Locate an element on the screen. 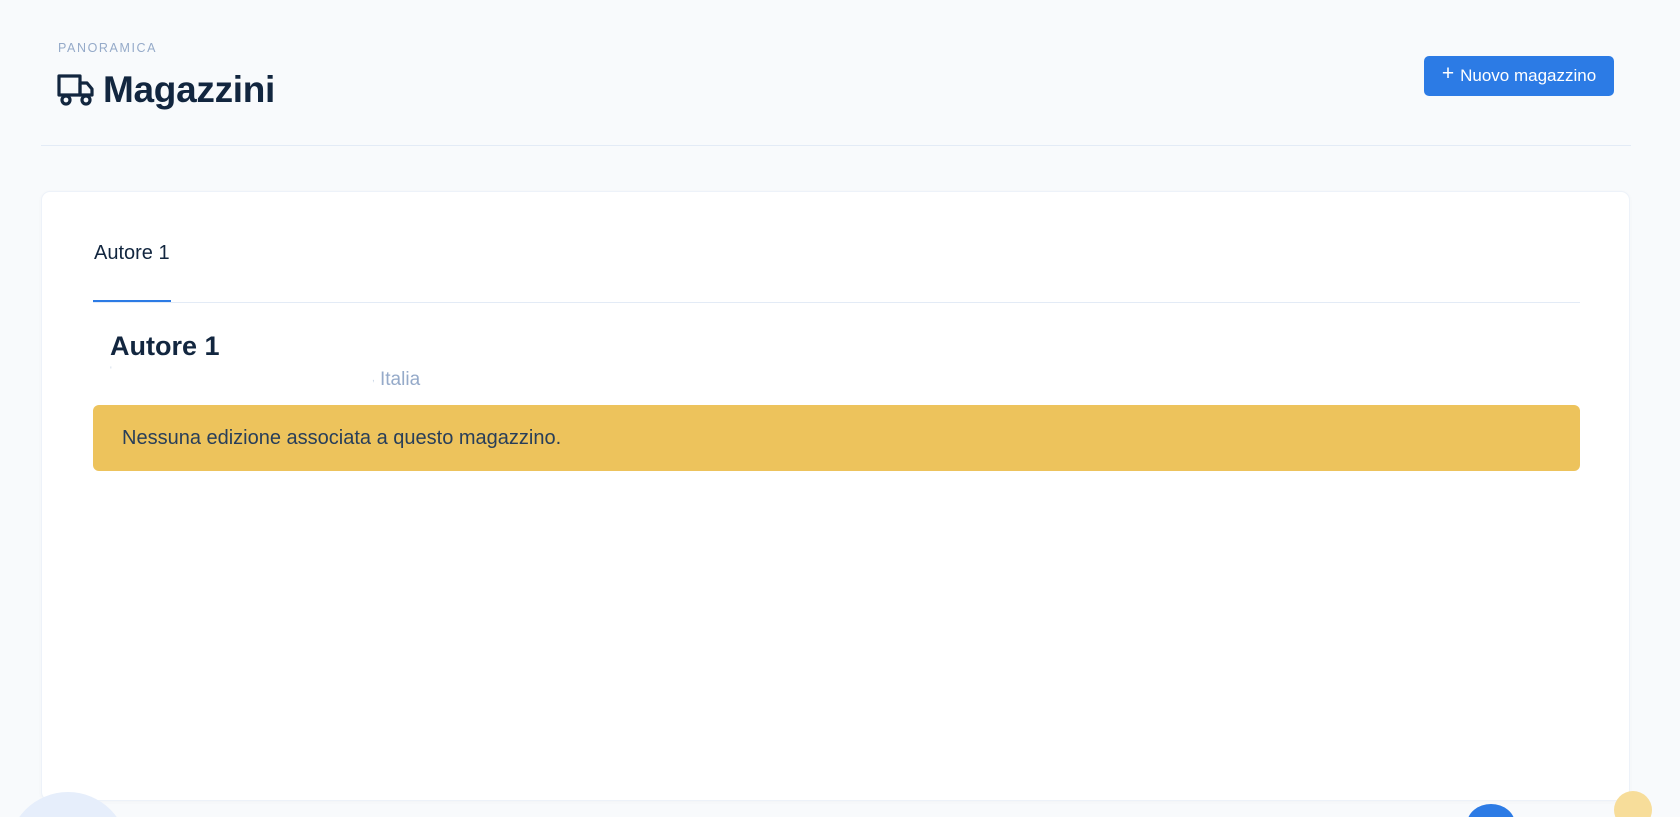 Image resolution: width=1680 pixels, height=817 pixels. warehouse-address-street: ' is located at coordinates (111, 370).